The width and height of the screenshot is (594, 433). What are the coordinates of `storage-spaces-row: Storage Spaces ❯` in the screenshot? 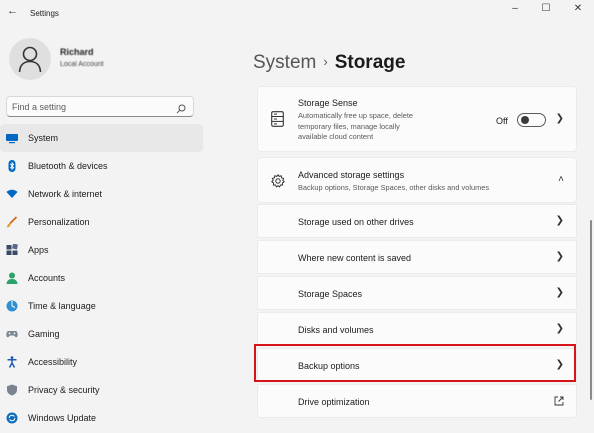 It's located at (417, 293).